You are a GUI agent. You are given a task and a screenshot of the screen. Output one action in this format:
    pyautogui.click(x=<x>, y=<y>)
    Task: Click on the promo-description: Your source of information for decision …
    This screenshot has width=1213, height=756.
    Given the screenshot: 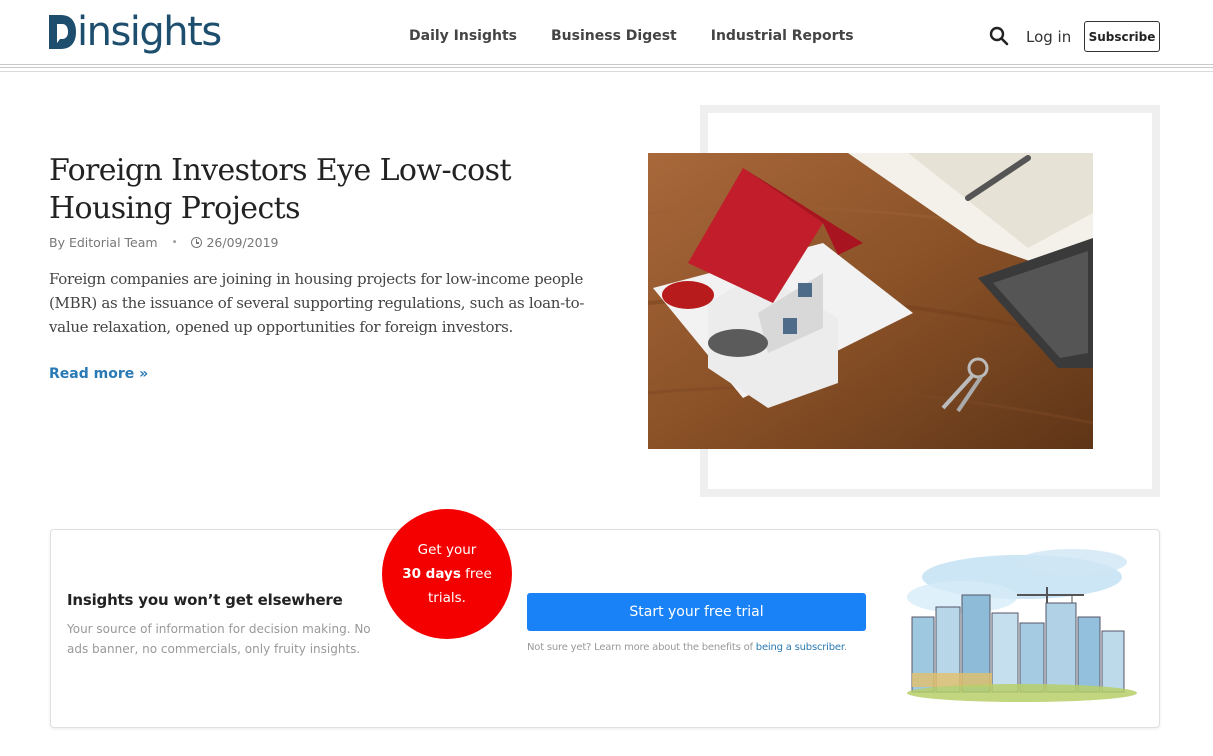 What is the action you would take?
    pyautogui.click(x=219, y=639)
    